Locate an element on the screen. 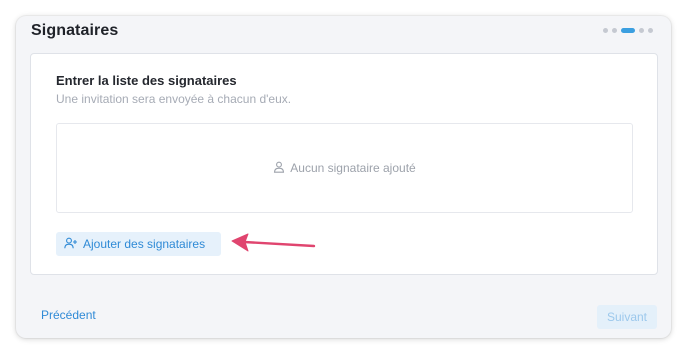  user-plus-icon is located at coordinates (73, 244).